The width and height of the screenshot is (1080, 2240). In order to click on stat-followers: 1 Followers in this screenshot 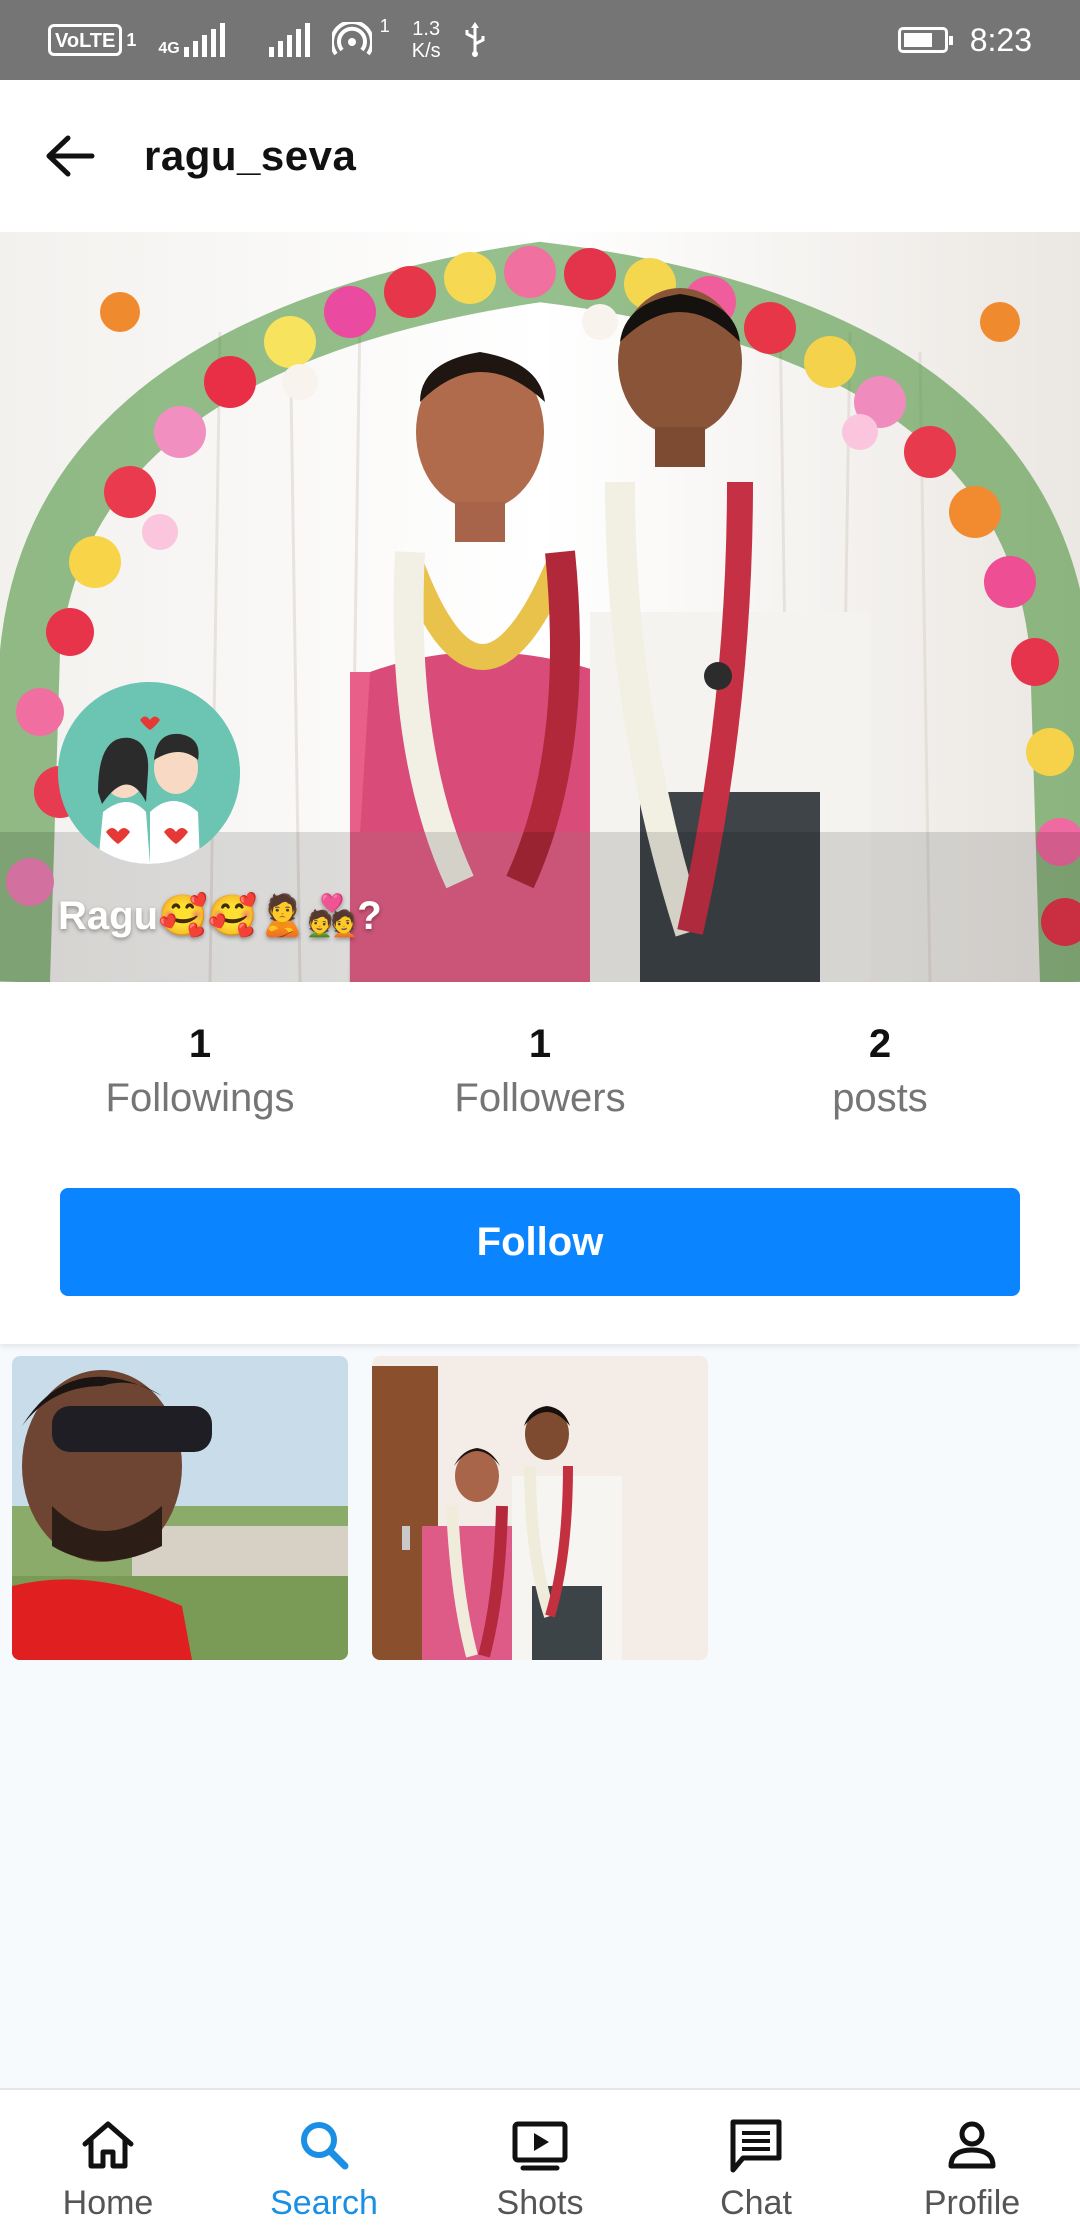, I will do `click(540, 1073)`.